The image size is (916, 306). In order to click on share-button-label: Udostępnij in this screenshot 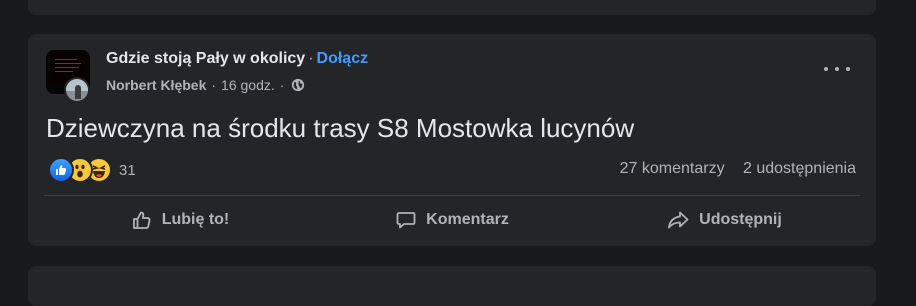, I will do `click(740, 219)`.